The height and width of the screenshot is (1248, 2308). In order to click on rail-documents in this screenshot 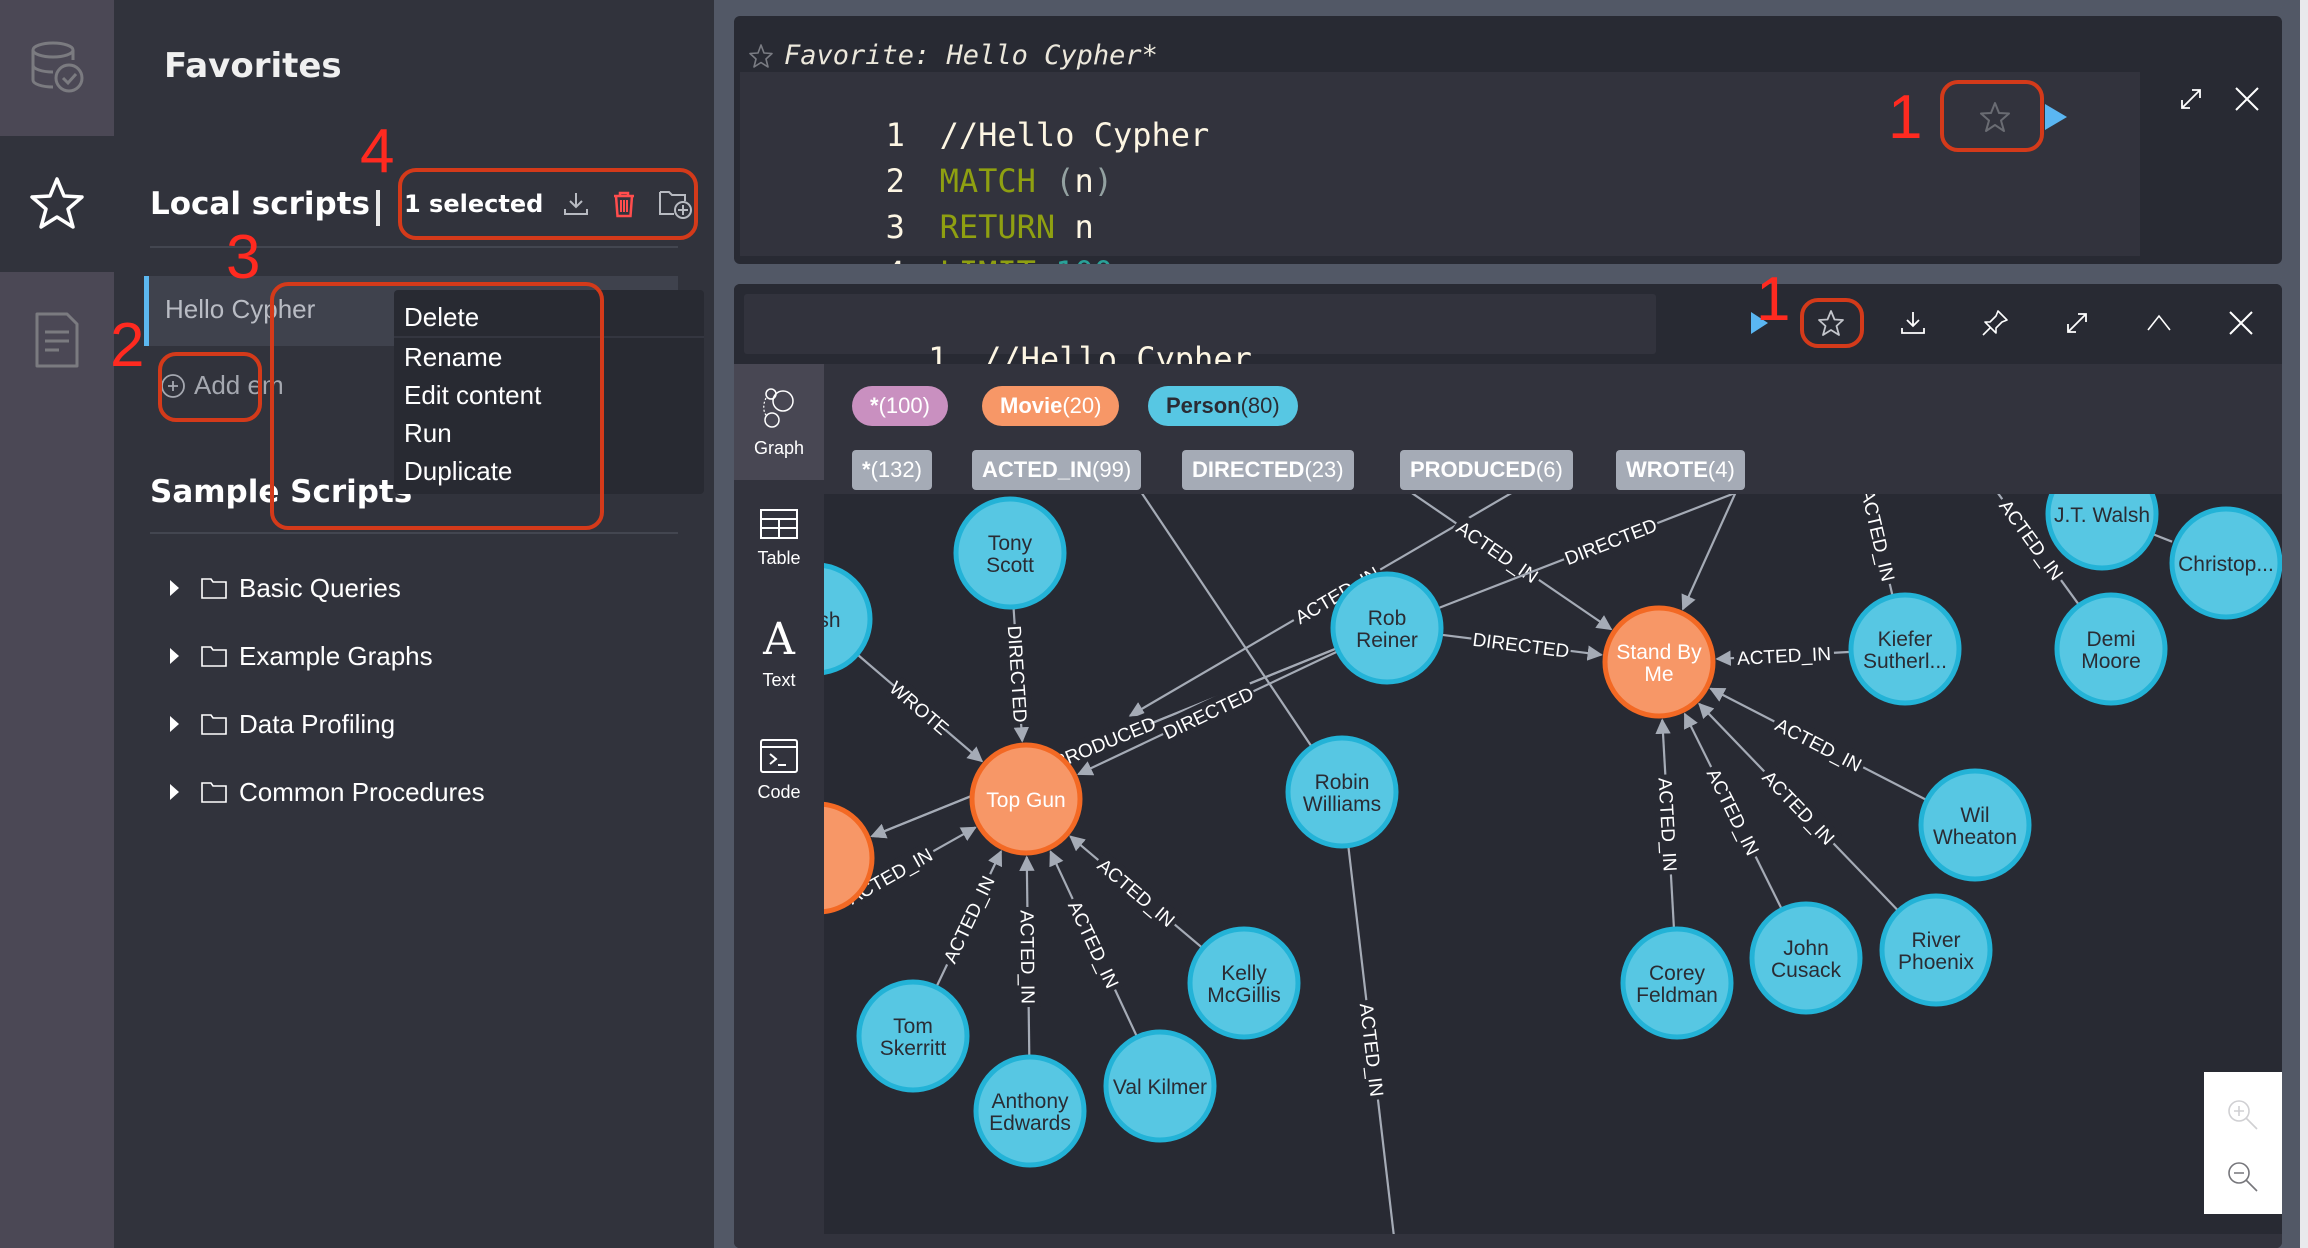, I will do `click(57, 340)`.